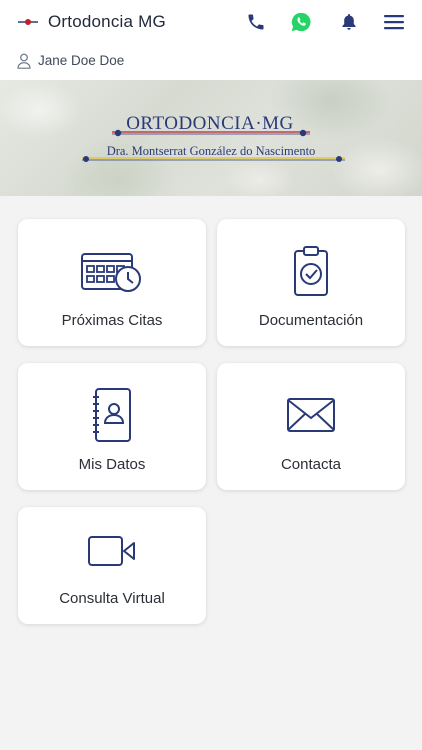 The image size is (422, 750). I want to click on envelope-icon, so click(311, 415).